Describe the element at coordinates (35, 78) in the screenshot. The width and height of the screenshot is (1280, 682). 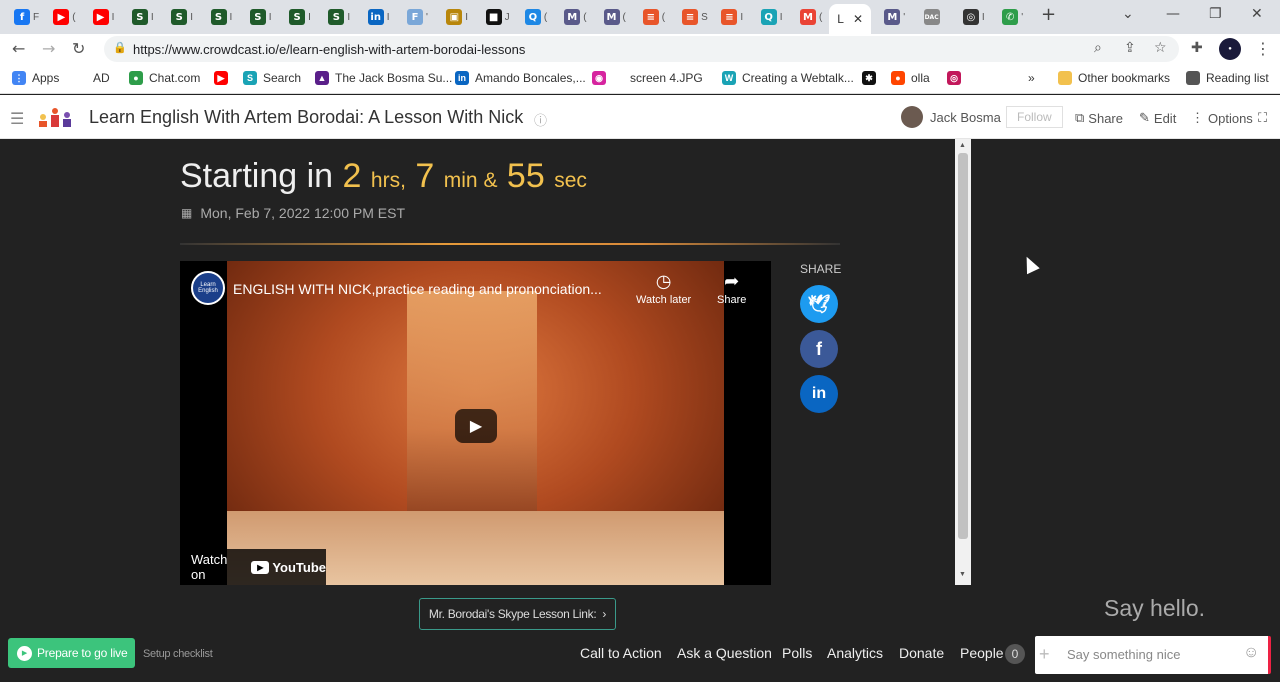
I see `bookmark-item: ⋮ Apps` at that location.